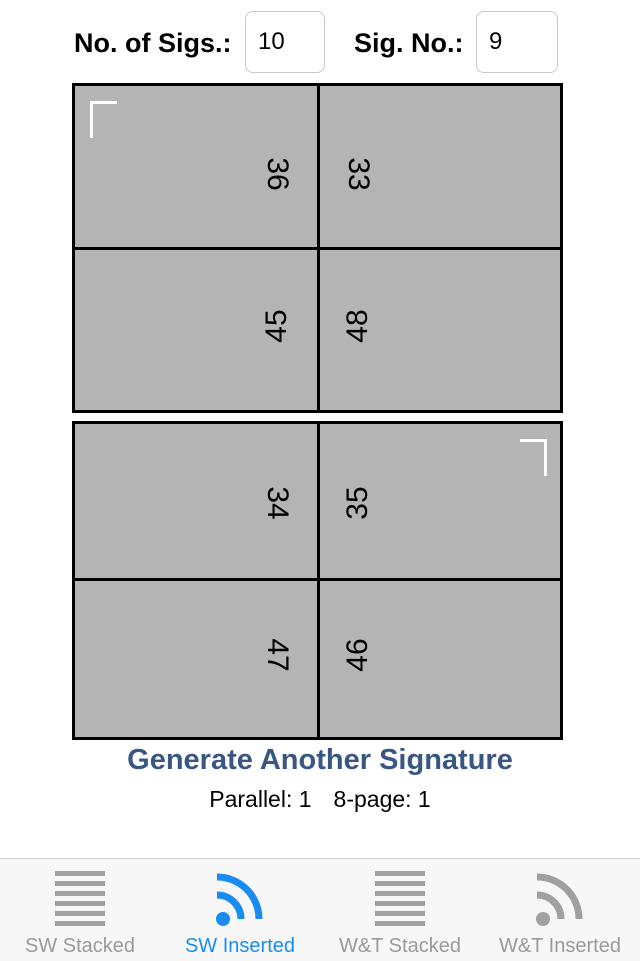  Describe the element at coordinates (277, 503) in the screenshot. I see `page-number: 34` at that location.